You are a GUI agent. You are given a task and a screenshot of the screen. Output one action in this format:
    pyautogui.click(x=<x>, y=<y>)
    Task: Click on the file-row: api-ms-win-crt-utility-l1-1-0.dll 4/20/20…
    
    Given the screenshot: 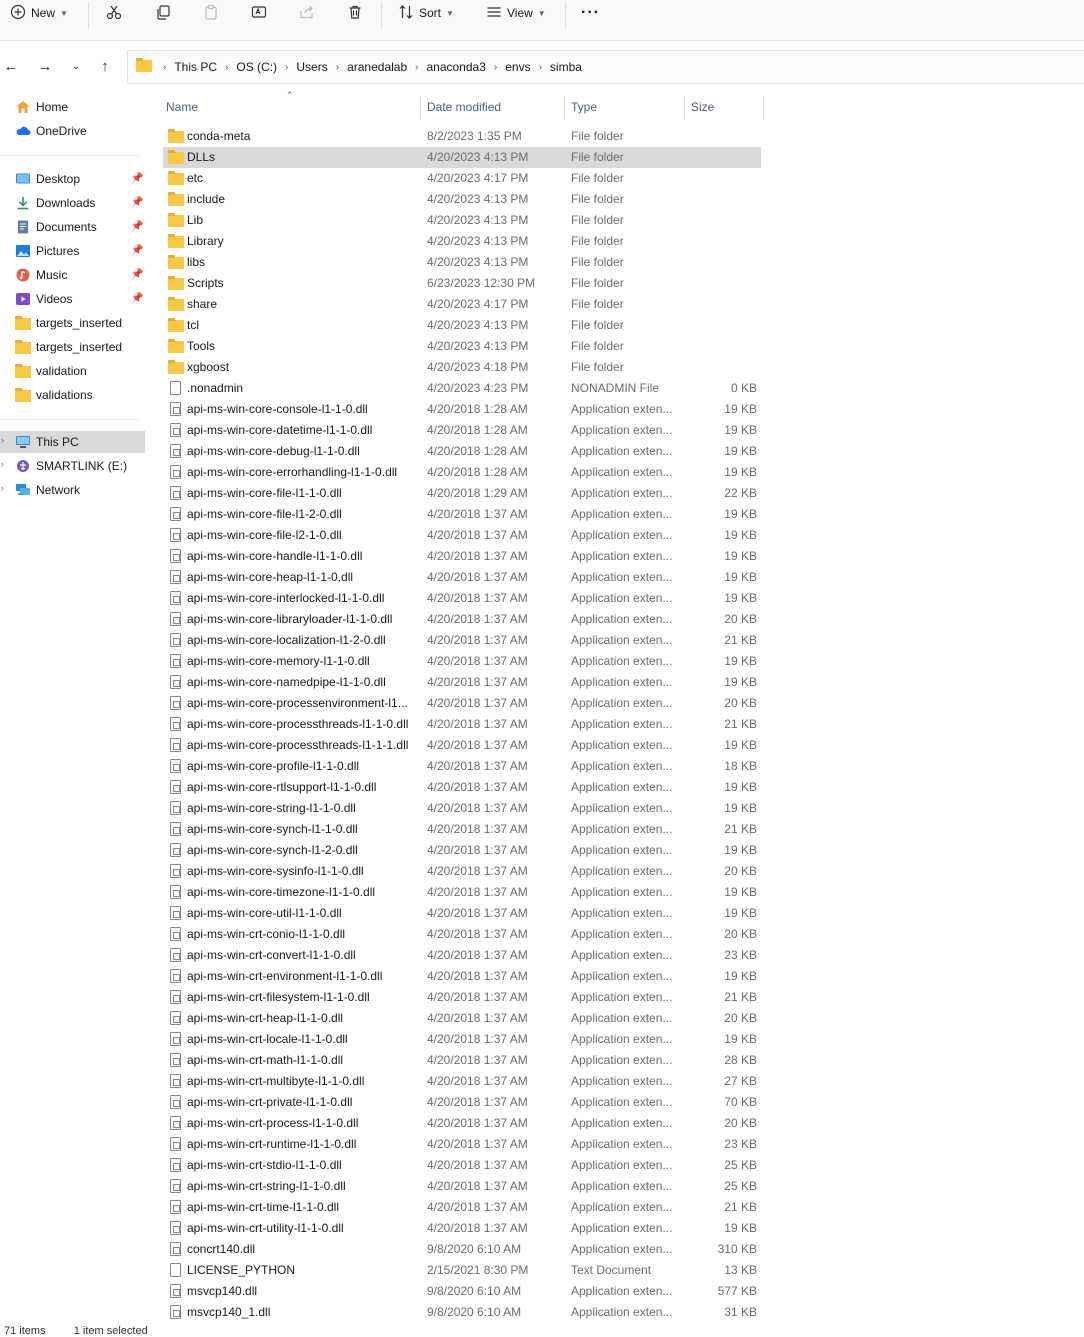 What is the action you would take?
    pyautogui.click(x=462, y=1228)
    